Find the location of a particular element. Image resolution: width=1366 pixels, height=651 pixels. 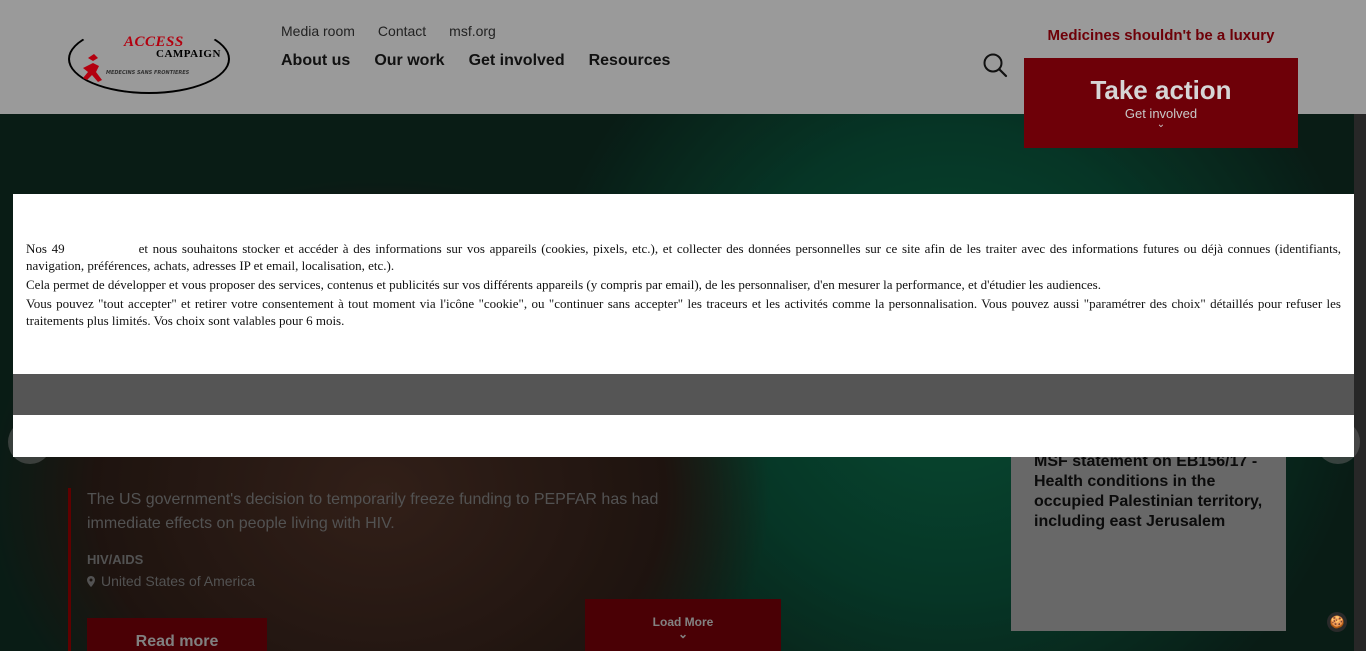

utility-nav: Media room Contact msf.org is located at coordinates (388, 31).